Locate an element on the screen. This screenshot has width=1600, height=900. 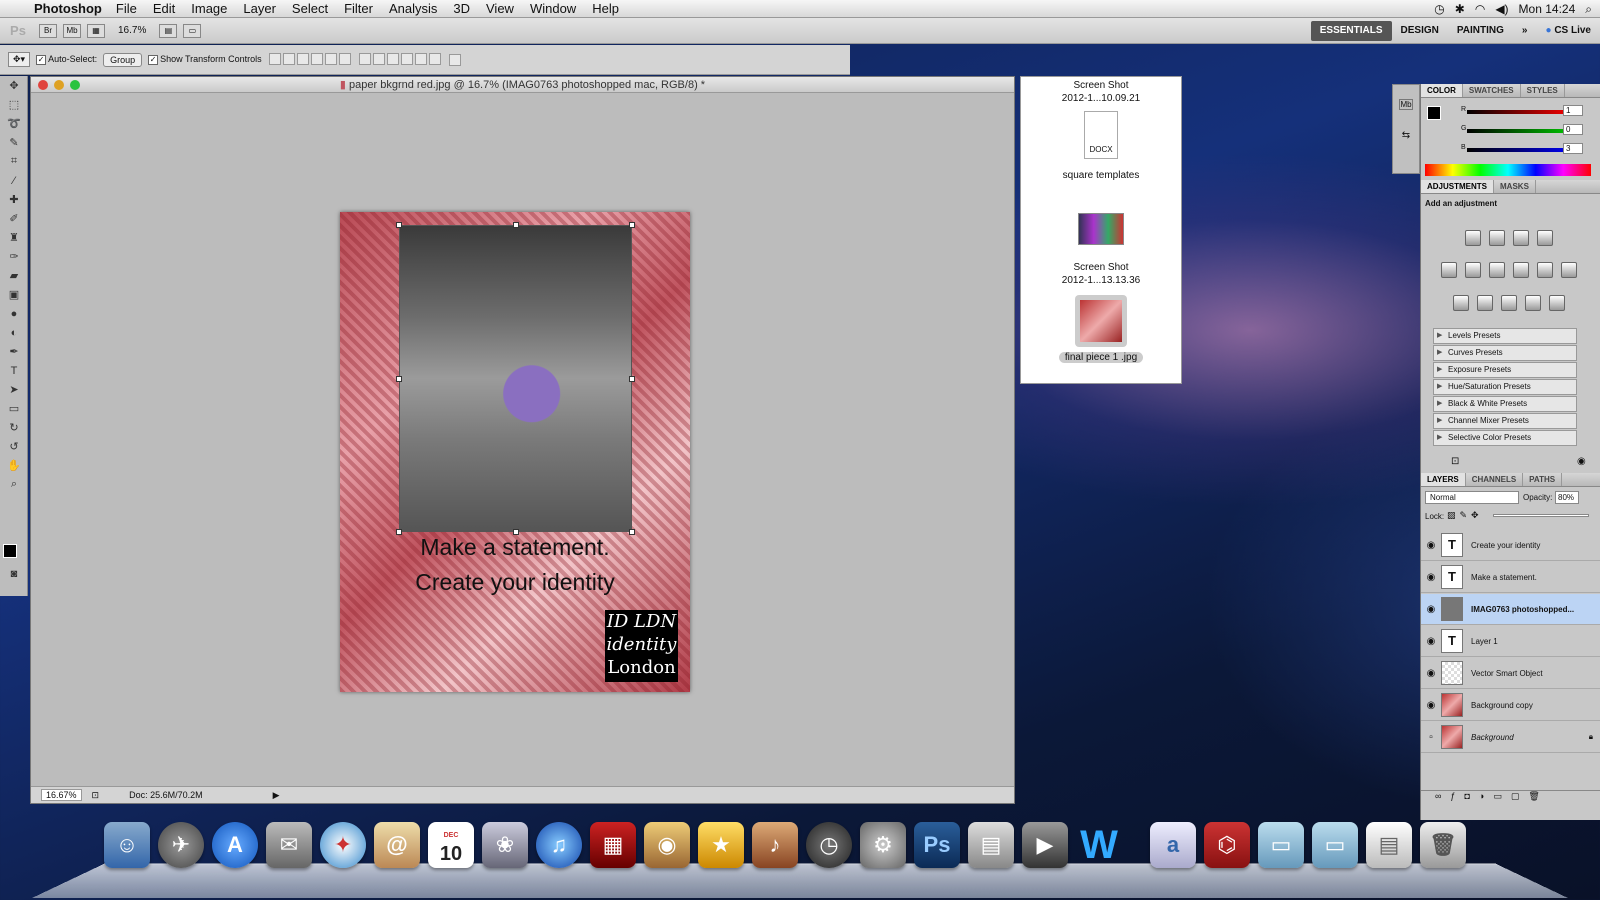
g-value-input: 0 is located at coordinates (1573, 129).